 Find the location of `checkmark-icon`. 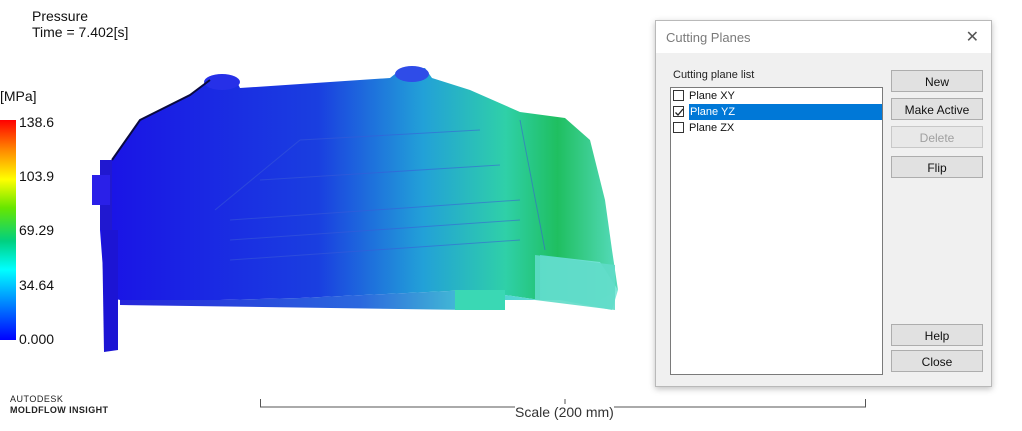

checkmark-icon is located at coordinates (679, 112).